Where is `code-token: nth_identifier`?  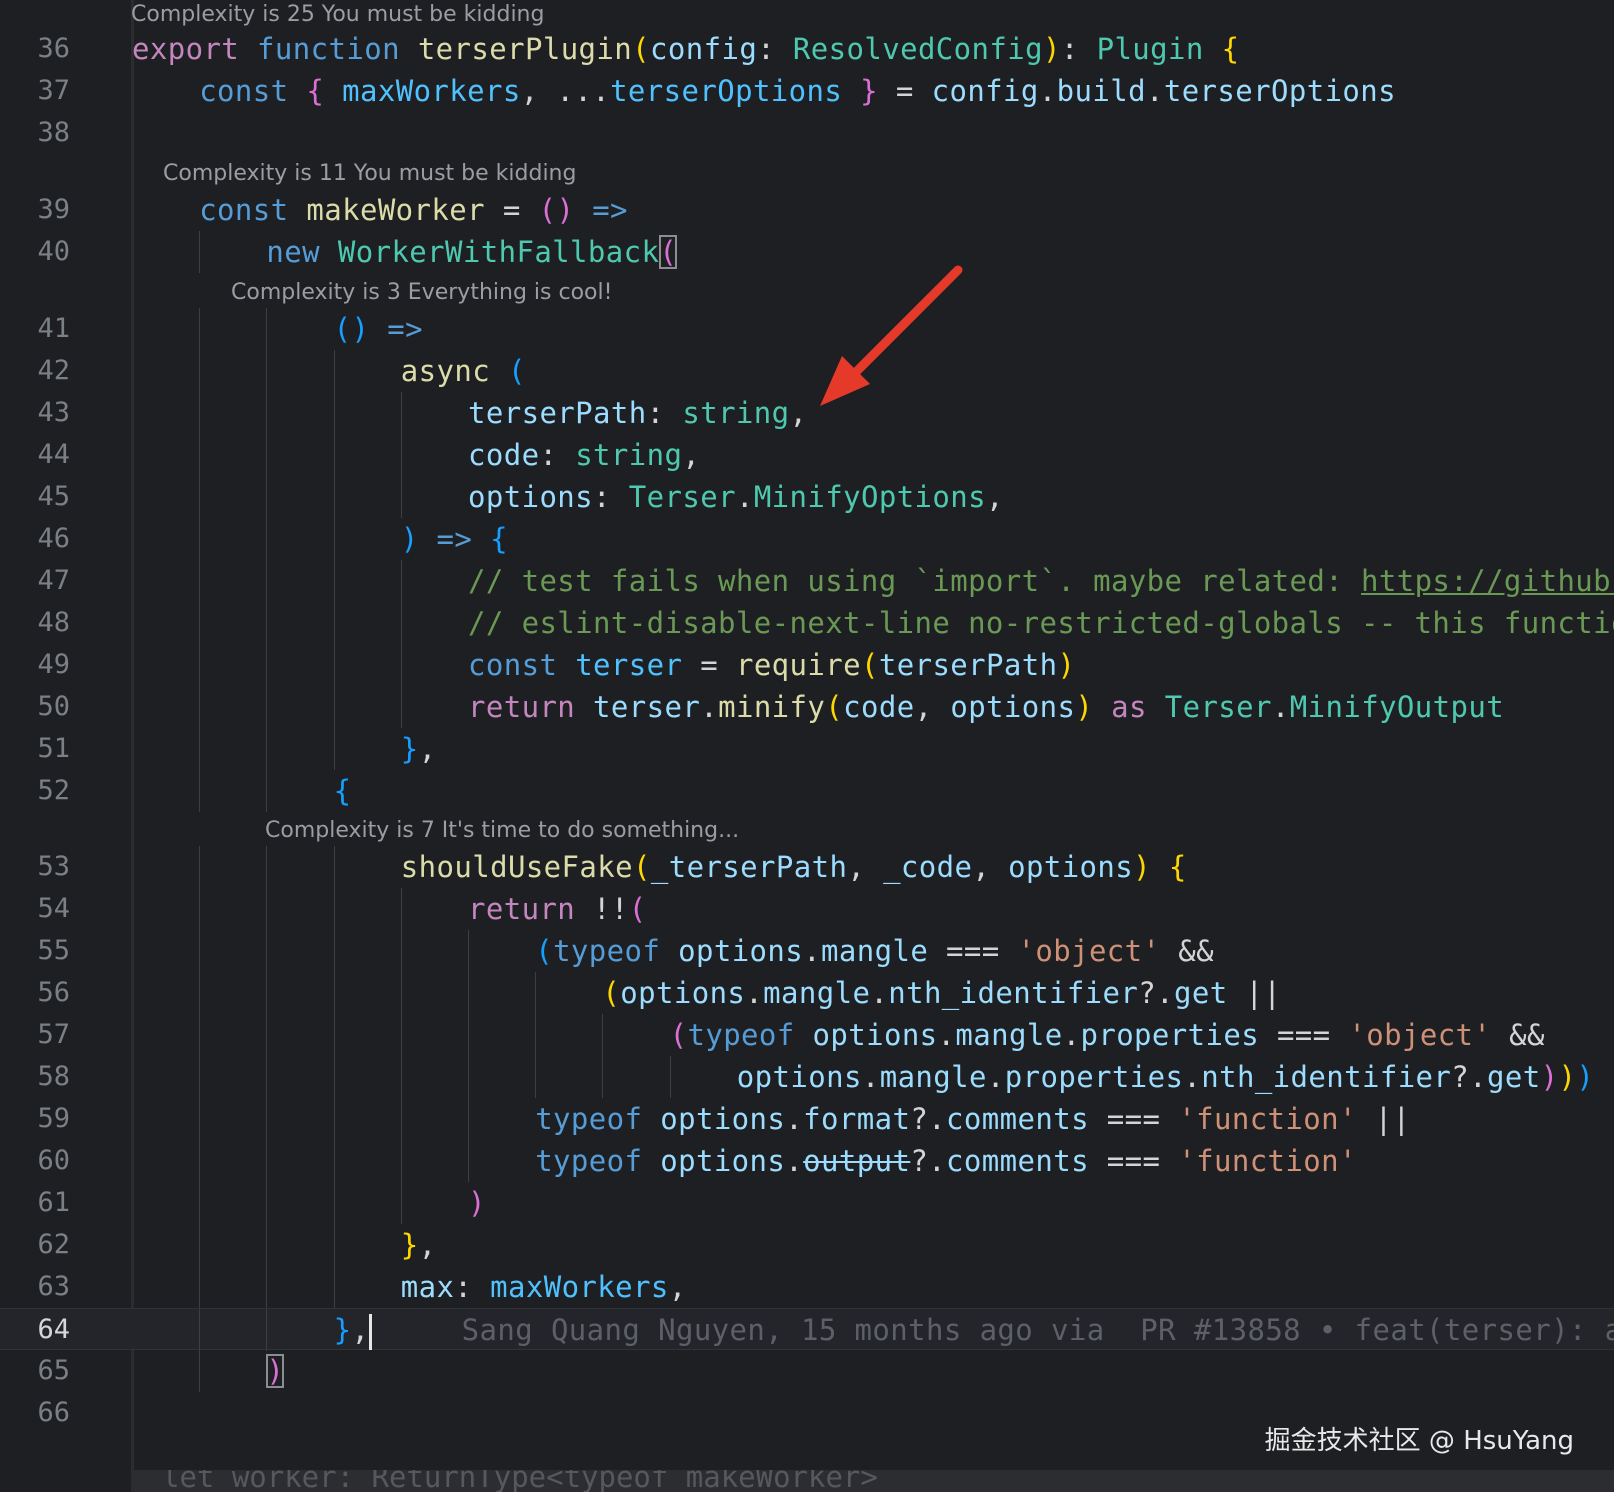
code-token: nth_identifier is located at coordinates (1326, 1077).